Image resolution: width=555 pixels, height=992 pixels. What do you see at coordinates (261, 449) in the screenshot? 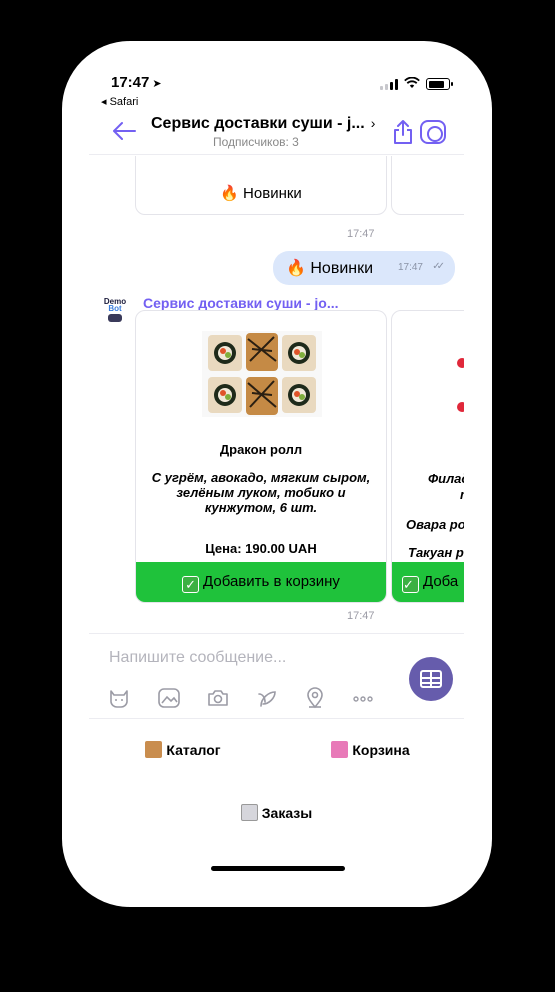
I see `product-name: Дракон ролл` at bounding box center [261, 449].